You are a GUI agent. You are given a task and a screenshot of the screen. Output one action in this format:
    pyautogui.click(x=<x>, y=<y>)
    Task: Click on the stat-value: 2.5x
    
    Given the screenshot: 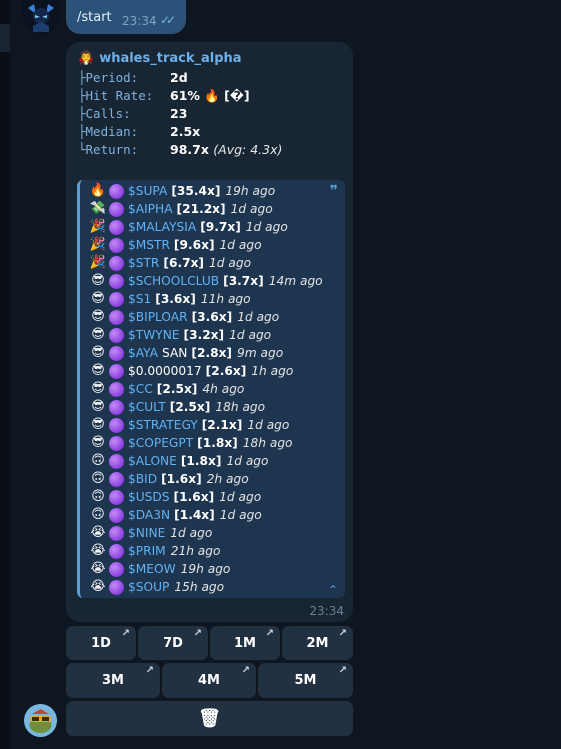 What is the action you would take?
    pyautogui.click(x=185, y=131)
    